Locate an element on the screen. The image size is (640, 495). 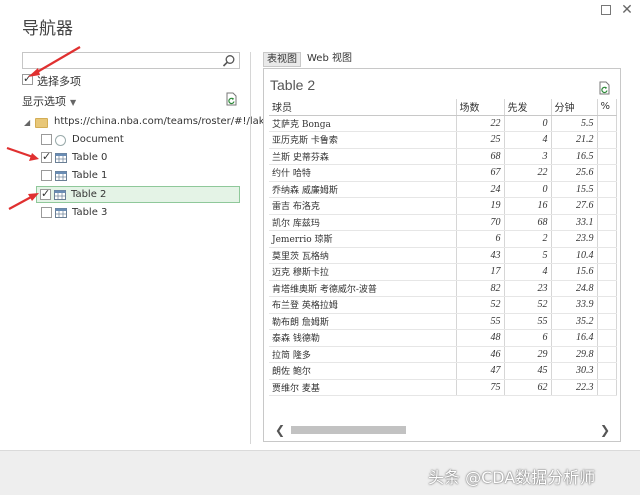
stat-cell: 16.5 is located at coordinates (574, 156).